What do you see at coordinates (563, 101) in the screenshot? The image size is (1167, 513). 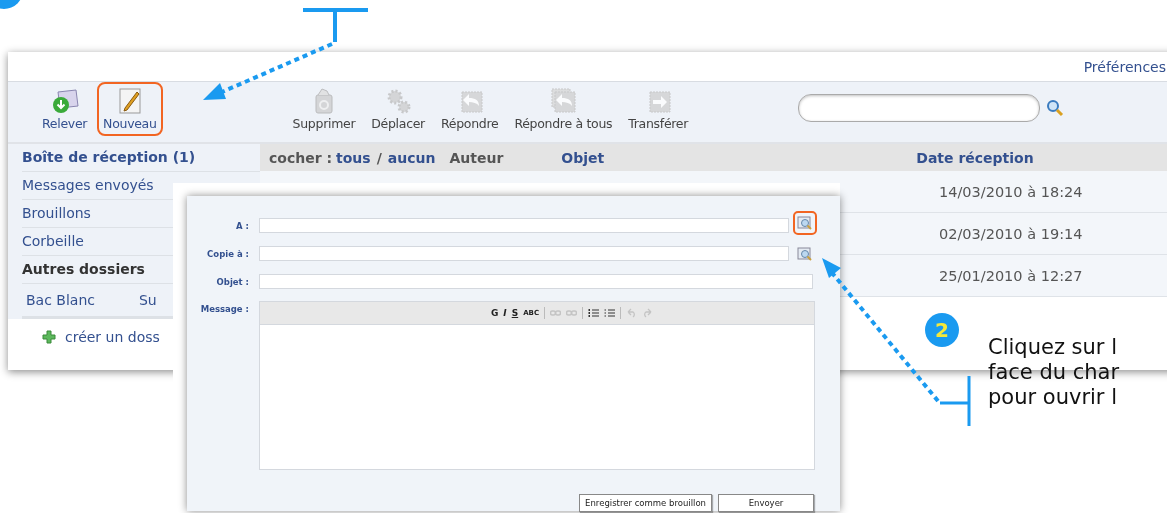 I see `reply-all-arrow-icon` at bounding box center [563, 101].